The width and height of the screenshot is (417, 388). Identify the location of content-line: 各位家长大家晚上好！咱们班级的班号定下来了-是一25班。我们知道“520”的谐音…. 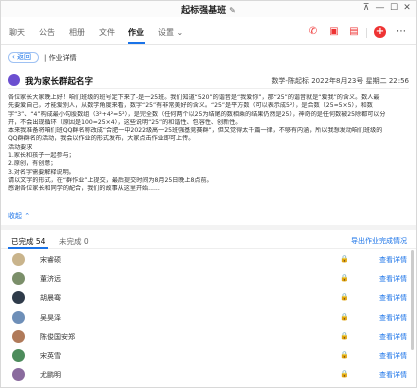
(194, 97).